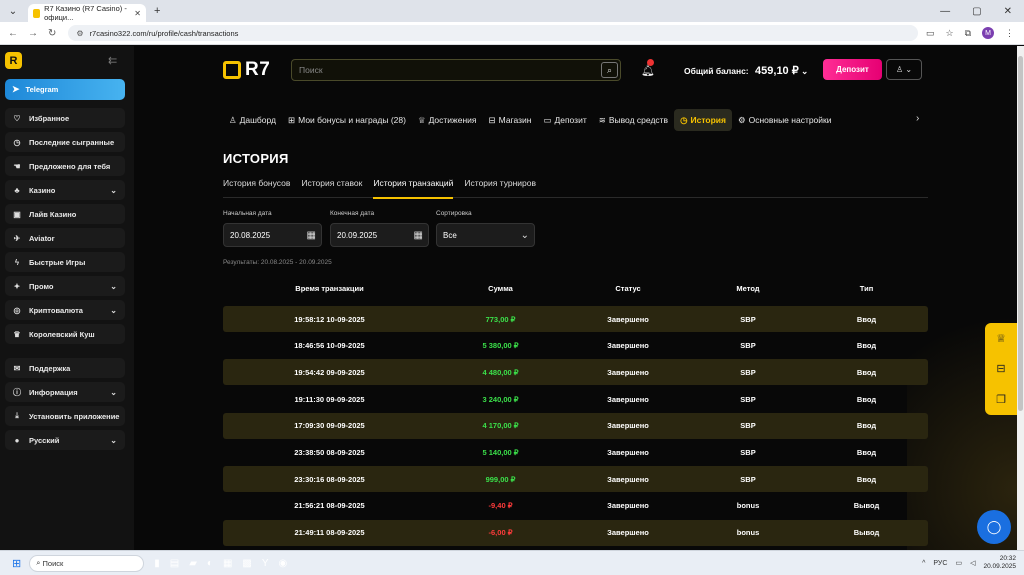 Image resolution: width=1024 pixels, height=575 pixels. Describe the element at coordinates (13, 11) in the screenshot. I see `tab-list-icon: ⌄` at that location.